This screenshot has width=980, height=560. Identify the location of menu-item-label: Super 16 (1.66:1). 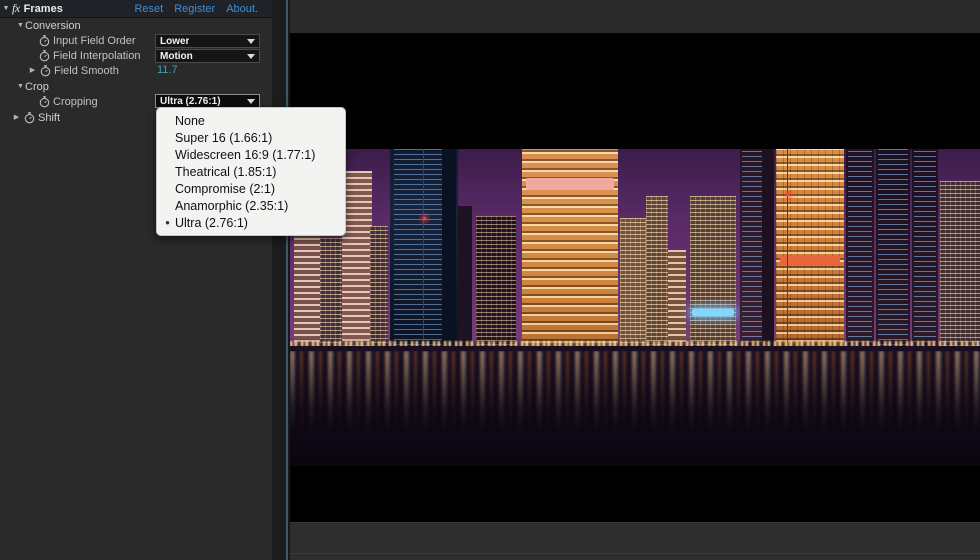
(224, 137).